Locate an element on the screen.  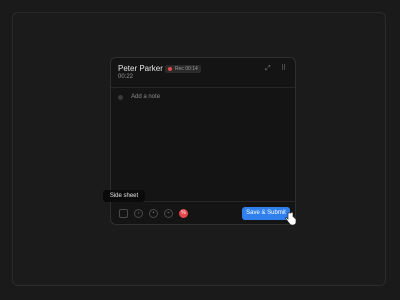
mic-icon: ♪ is located at coordinates (138, 213).